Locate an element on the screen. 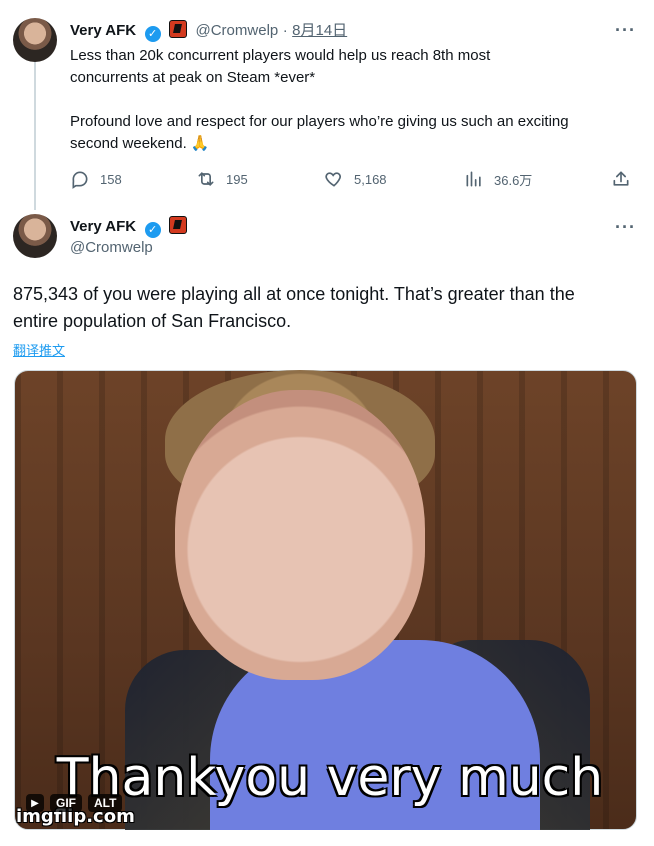 This screenshot has width=654, height=846. tweet1-text-line: concurrents at peak on Steam *ever* is located at coordinates (193, 77).